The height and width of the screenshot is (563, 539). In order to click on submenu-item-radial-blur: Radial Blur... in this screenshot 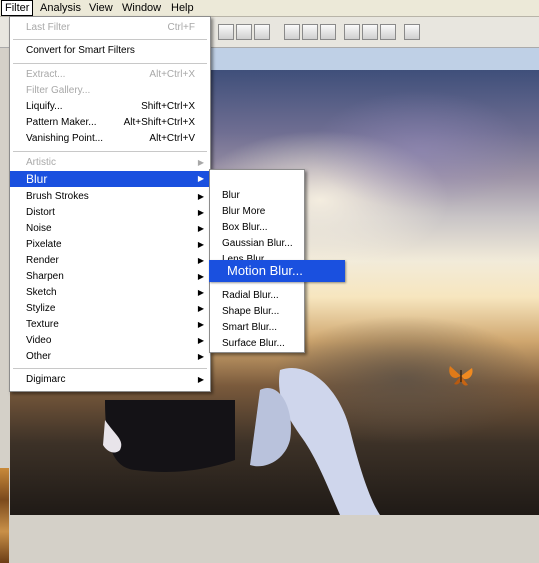, I will do `click(257, 296)`.